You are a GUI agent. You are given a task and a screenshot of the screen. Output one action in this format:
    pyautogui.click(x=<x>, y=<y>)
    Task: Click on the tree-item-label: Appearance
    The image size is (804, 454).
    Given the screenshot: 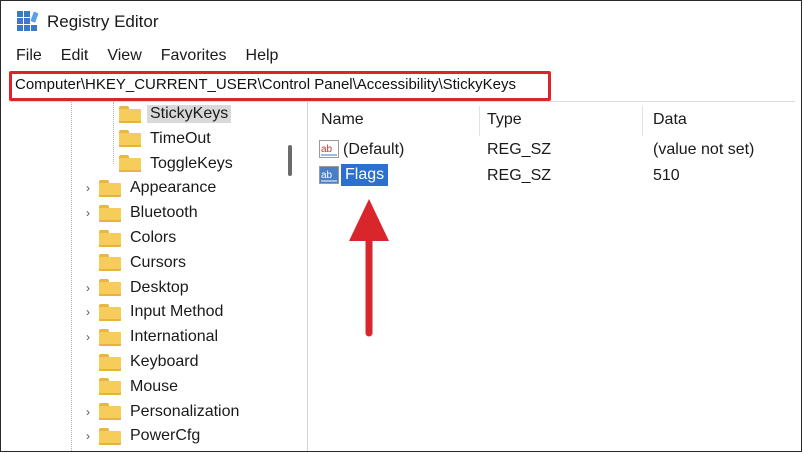 What is the action you would take?
    pyautogui.click(x=173, y=188)
    